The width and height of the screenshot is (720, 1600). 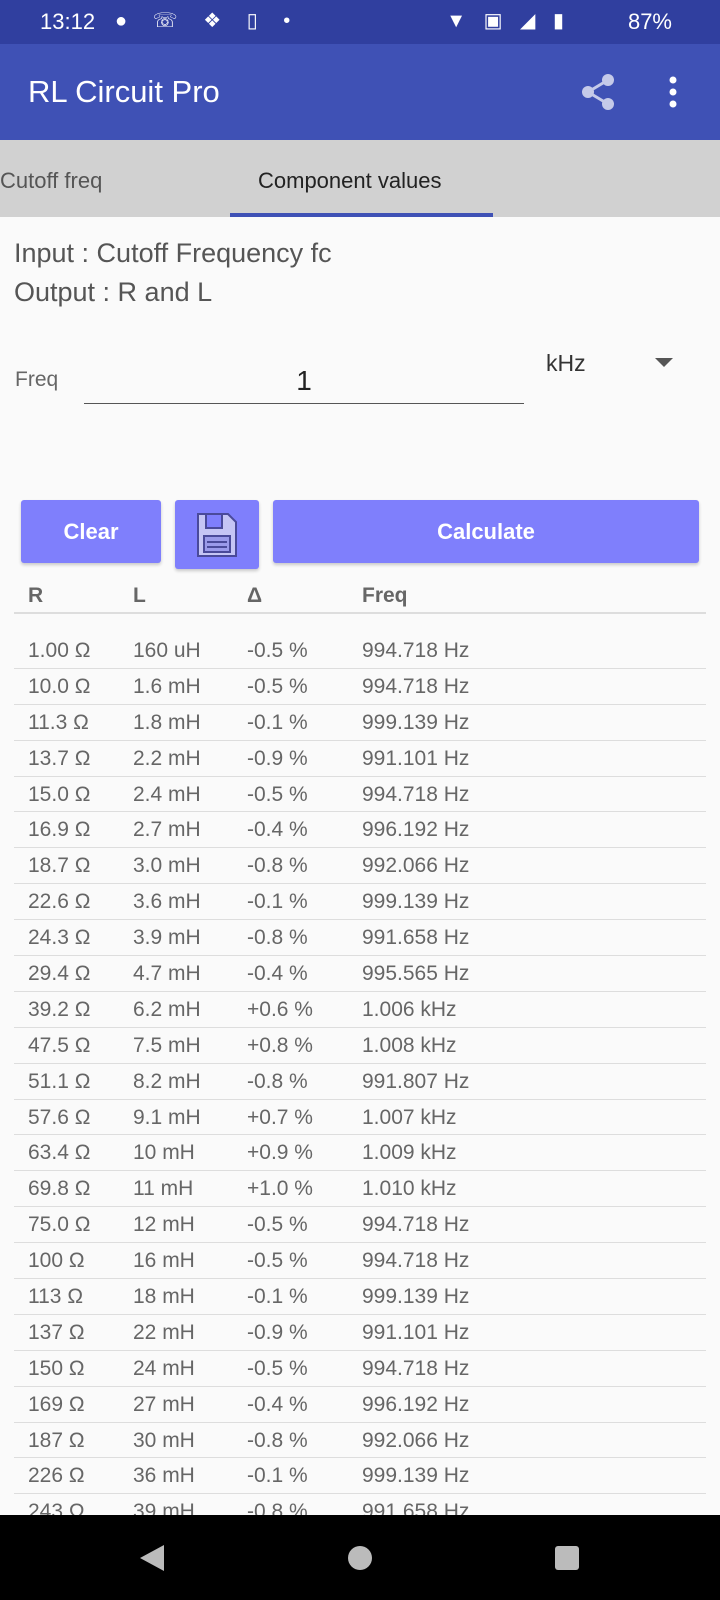 What do you see at coordinates (416, 974) in the screenshot?
I see `freq-value: 995.565 Hz` at bounding box center [416, 974].